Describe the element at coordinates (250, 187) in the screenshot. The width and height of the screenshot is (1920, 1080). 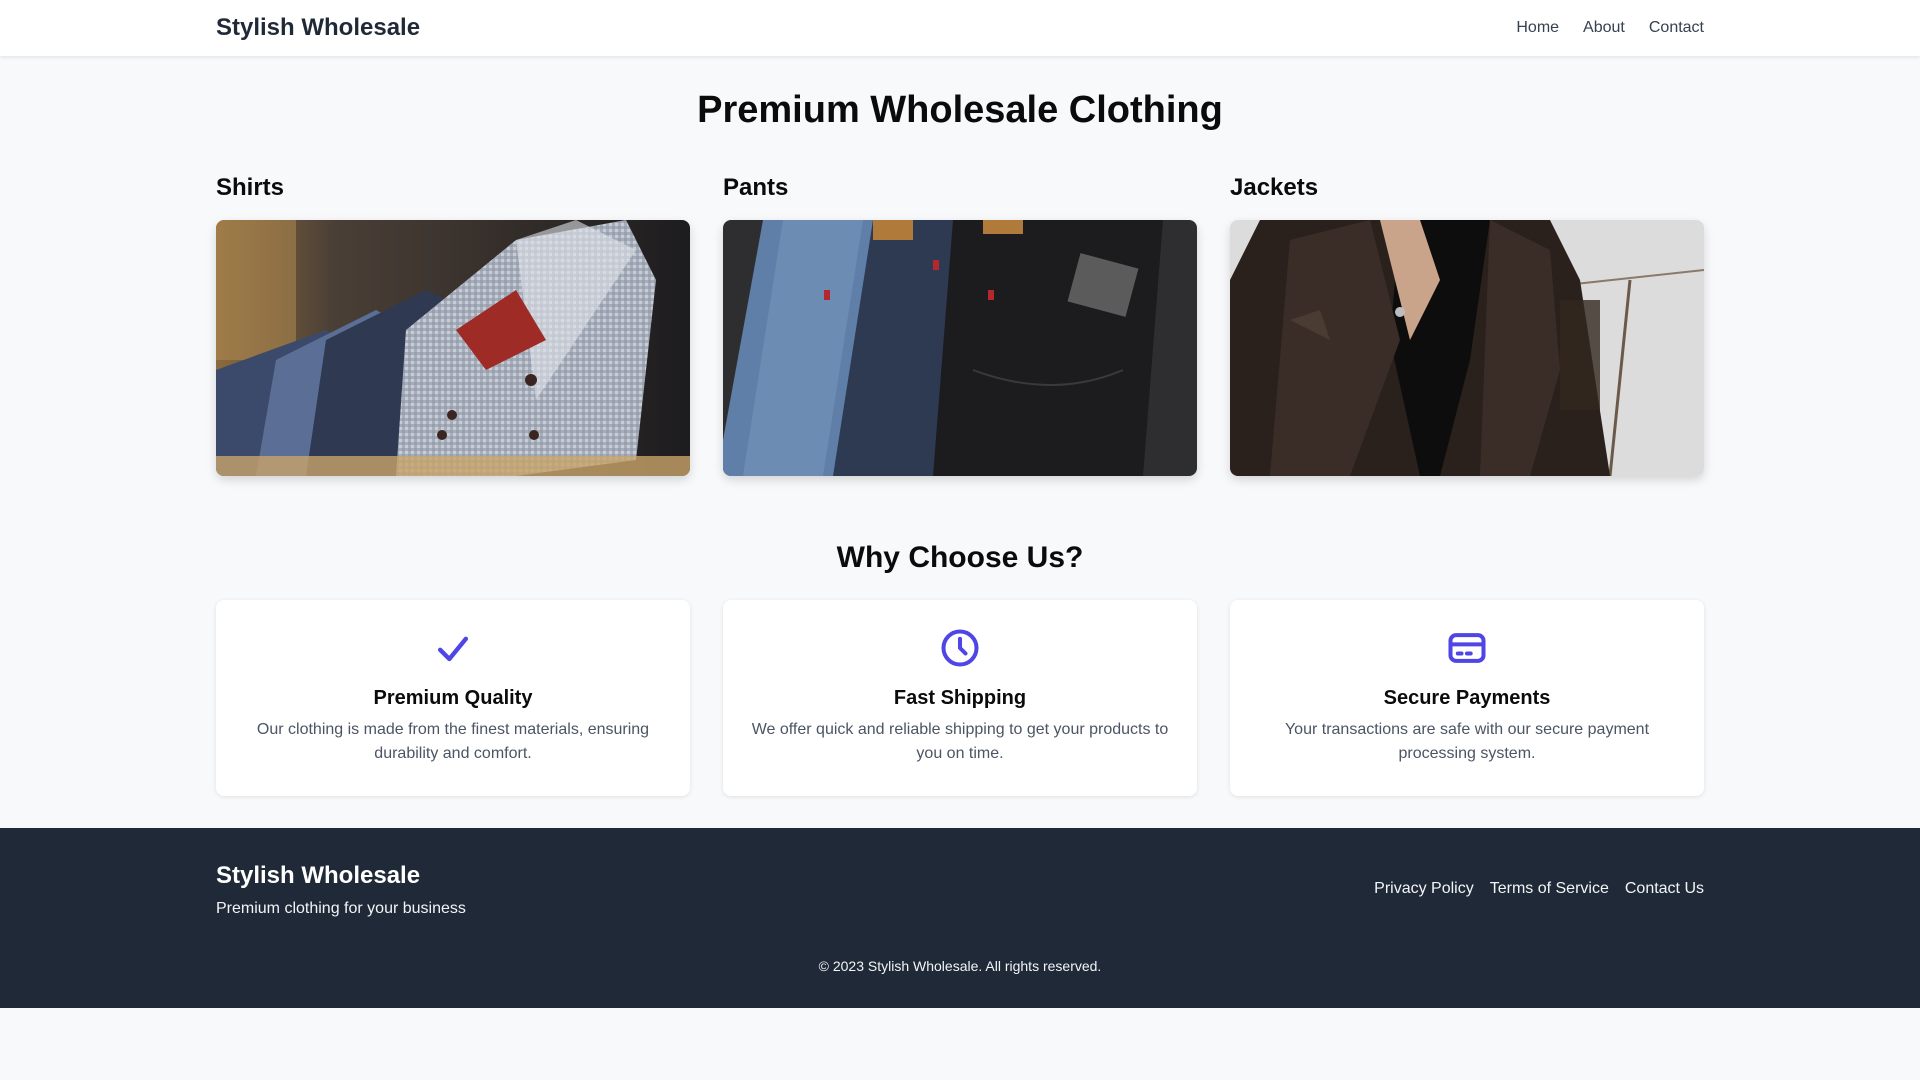
I see `category-title-shirts: Shirts` at that location.